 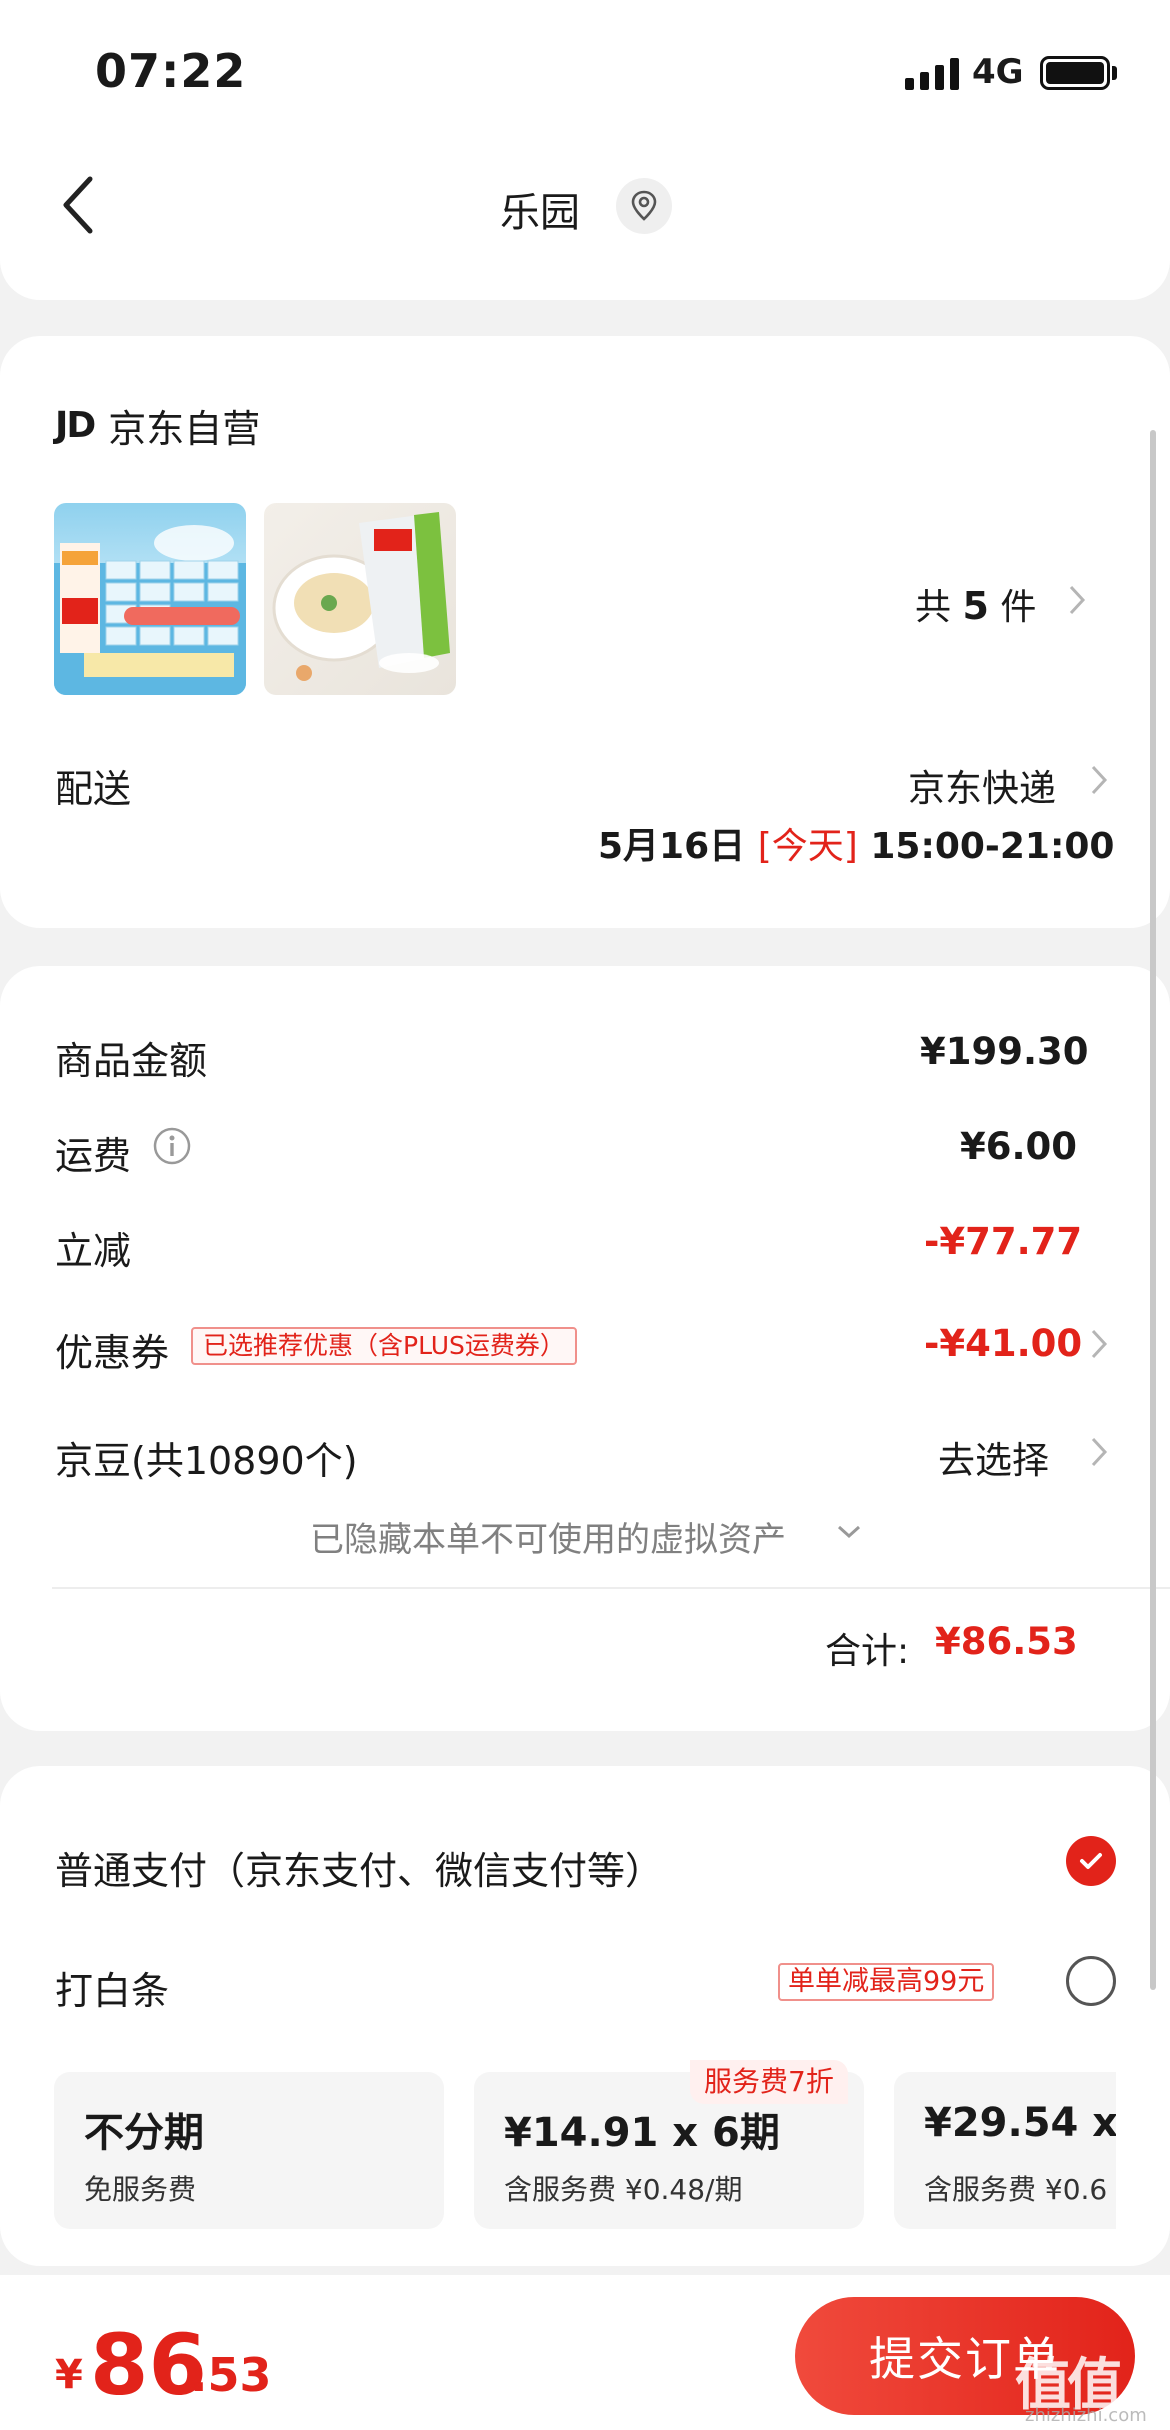 I want to click on plan-subtitle: 含服务费 ¥0.6, so click(x=1016, y=2189).